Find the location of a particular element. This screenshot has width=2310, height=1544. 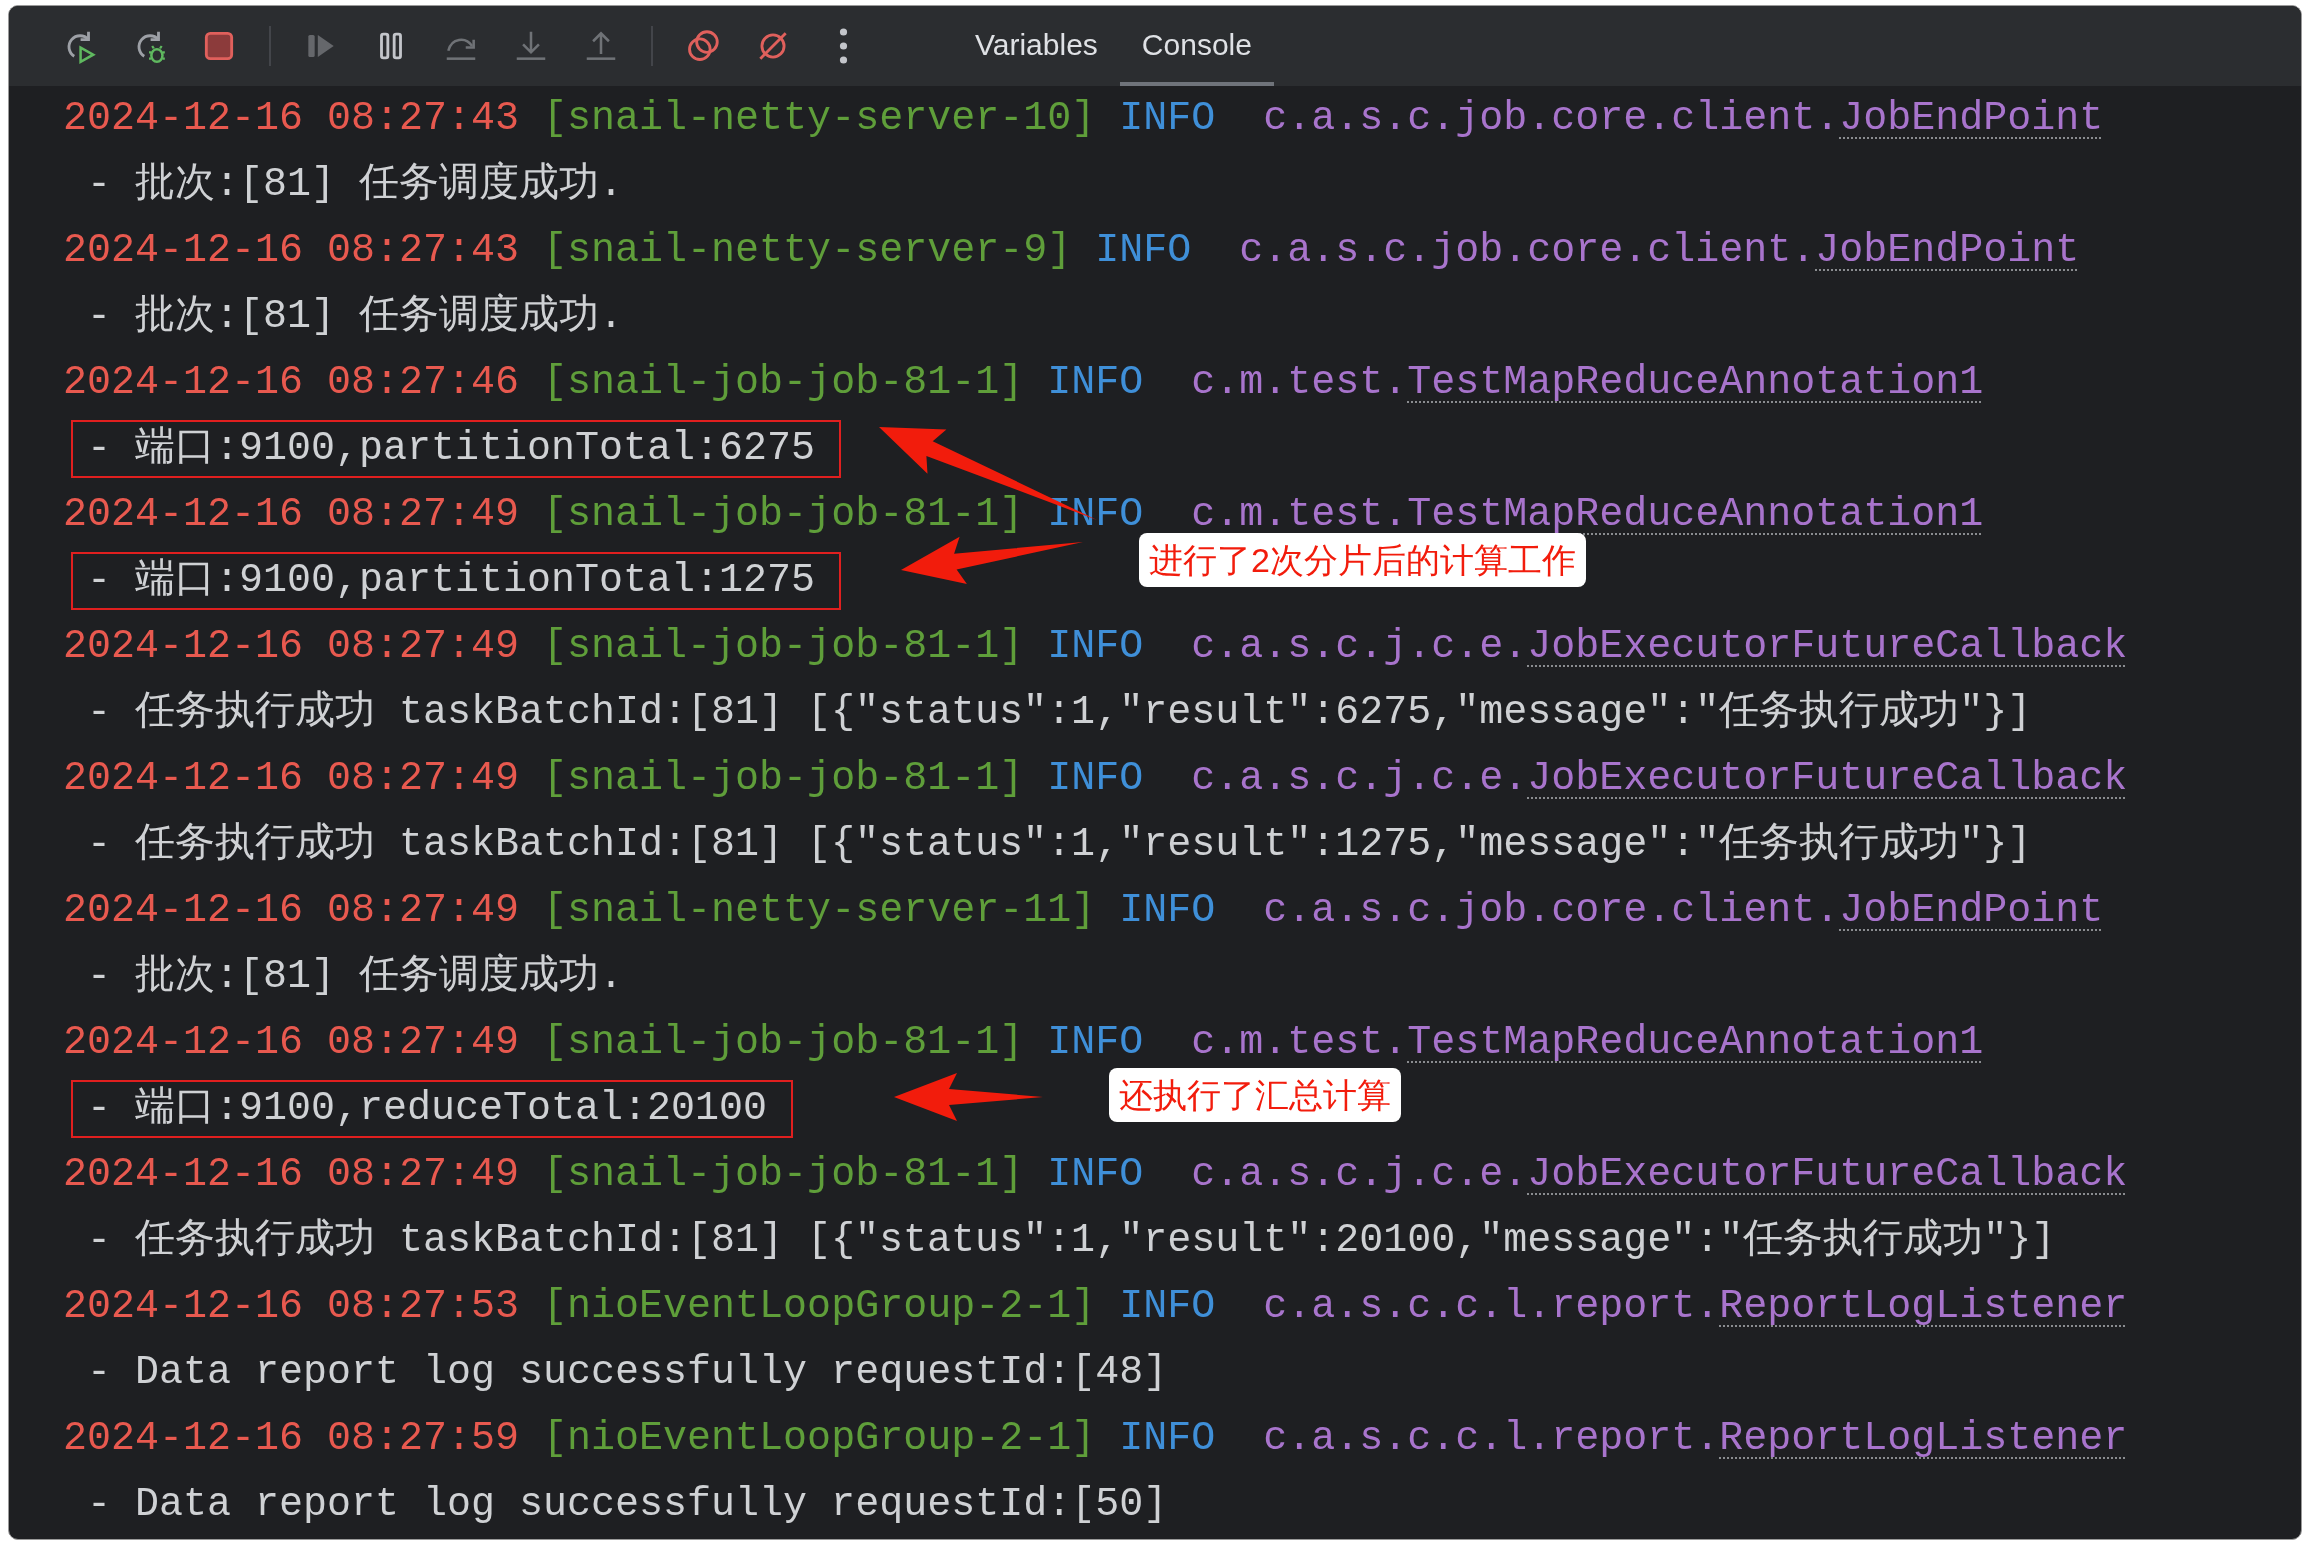

thread-name: [snail-netty-server-10] is located at coordinates (819, 119).